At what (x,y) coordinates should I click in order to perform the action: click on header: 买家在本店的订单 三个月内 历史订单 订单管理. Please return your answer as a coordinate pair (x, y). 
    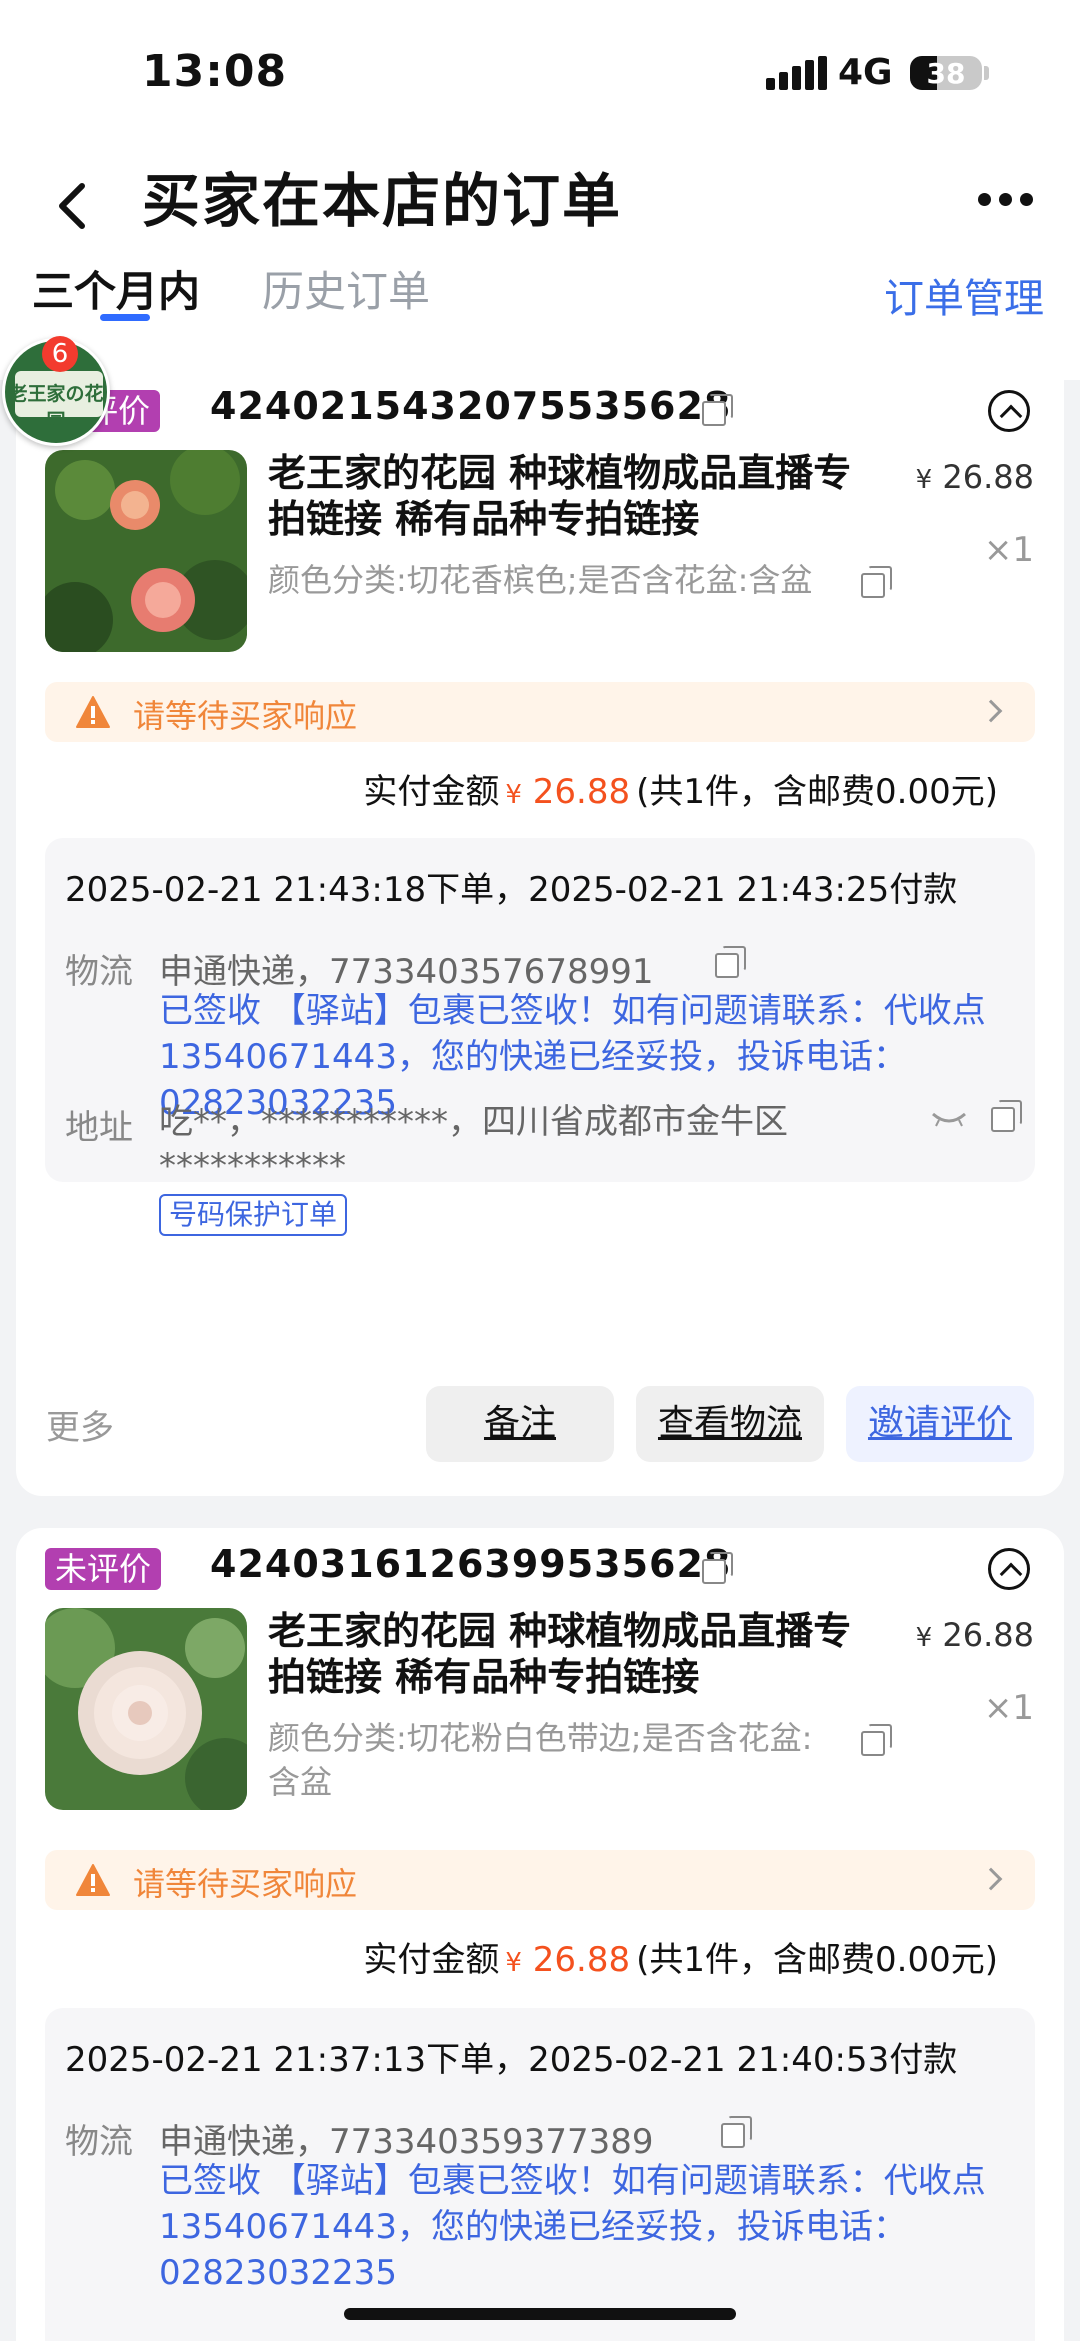
    Looking at the image, I should click on (540, 260).